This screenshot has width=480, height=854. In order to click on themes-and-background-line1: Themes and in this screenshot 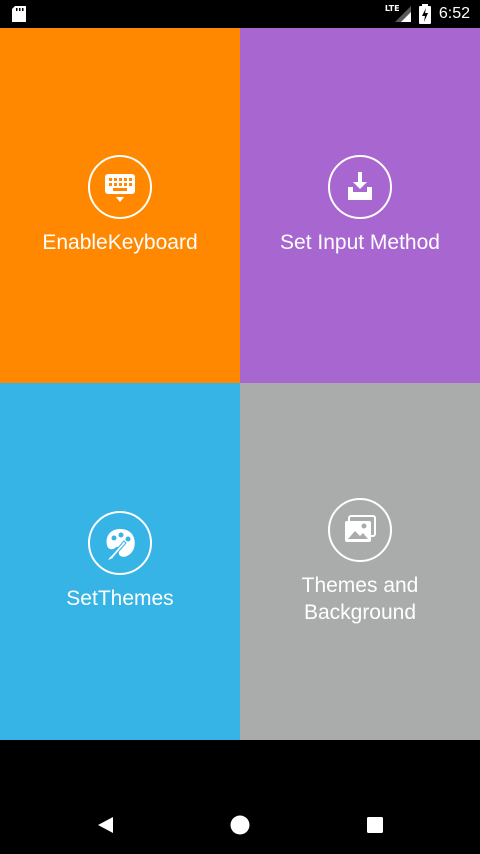, I will do `click(360, 585)`.